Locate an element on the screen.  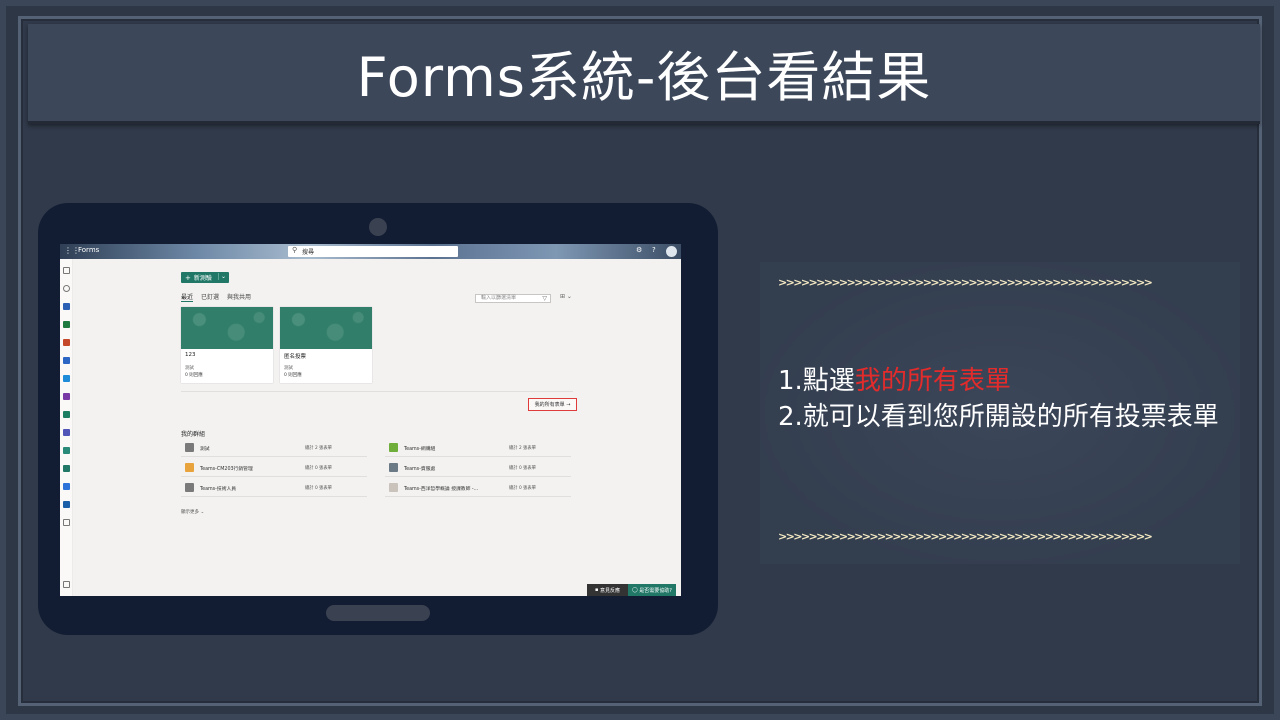
feedback-label: 意見反應 is located at coordinates (609, 590).